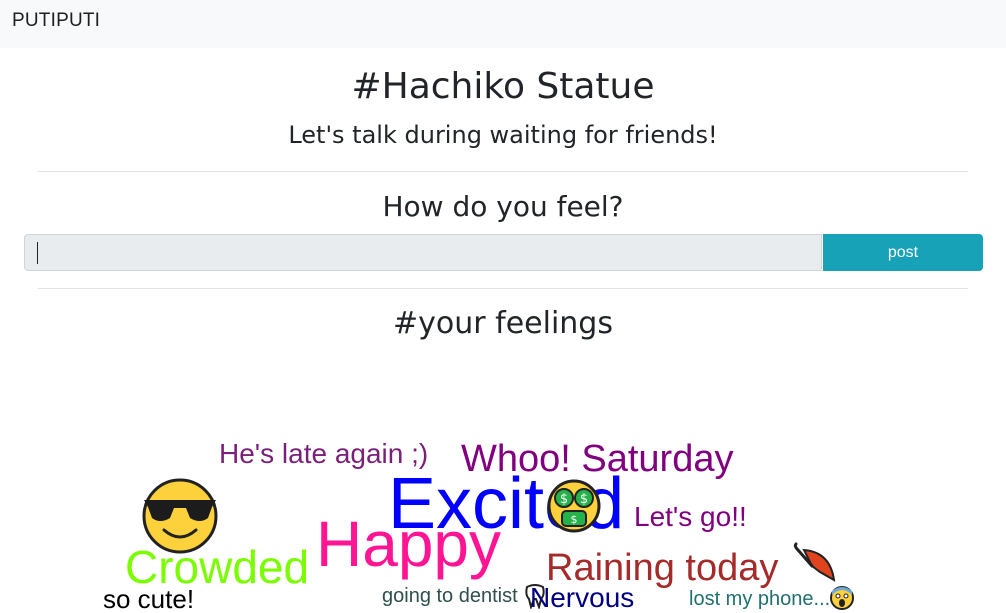 This screenshot has height=613, width=1006. Describe the element at coordinates (574, 507) in the screenshot. I see `money-mouth-face-icon: $ $ $` at that location.